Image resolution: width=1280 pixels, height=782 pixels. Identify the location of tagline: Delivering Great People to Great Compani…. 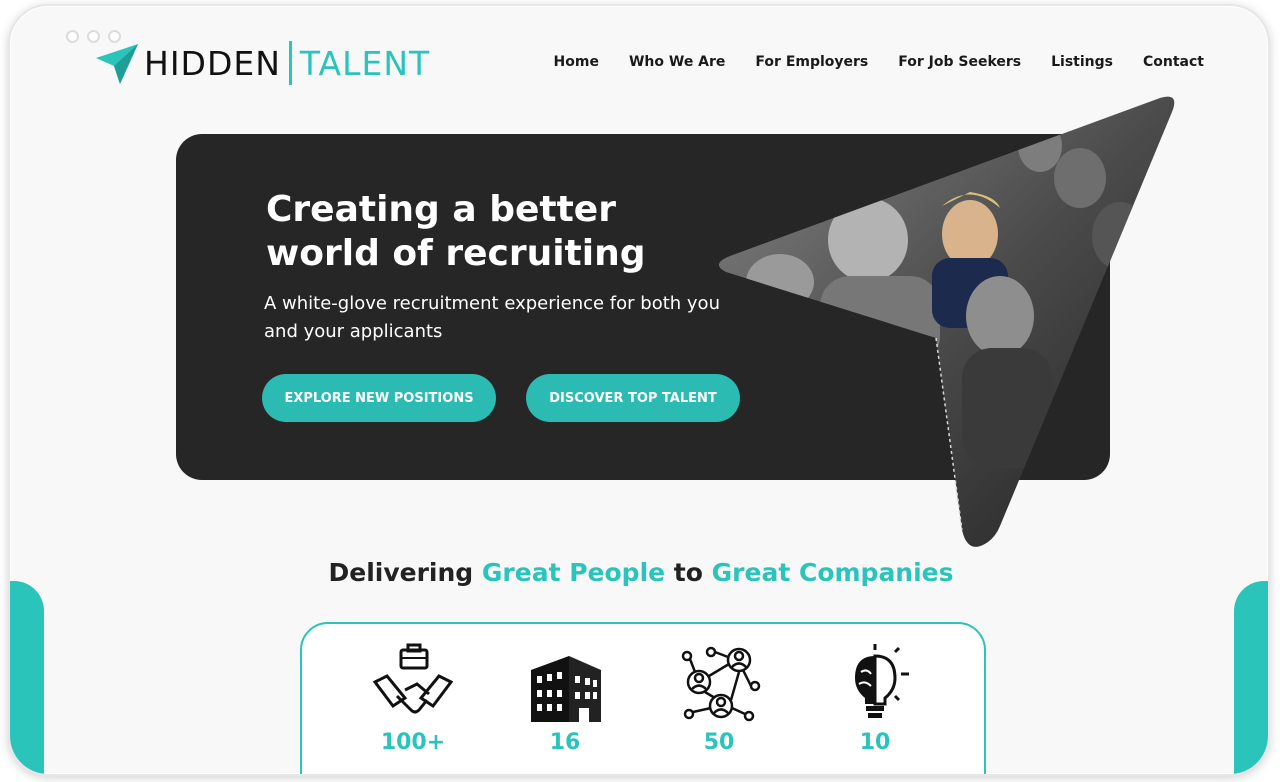
(639, 572).